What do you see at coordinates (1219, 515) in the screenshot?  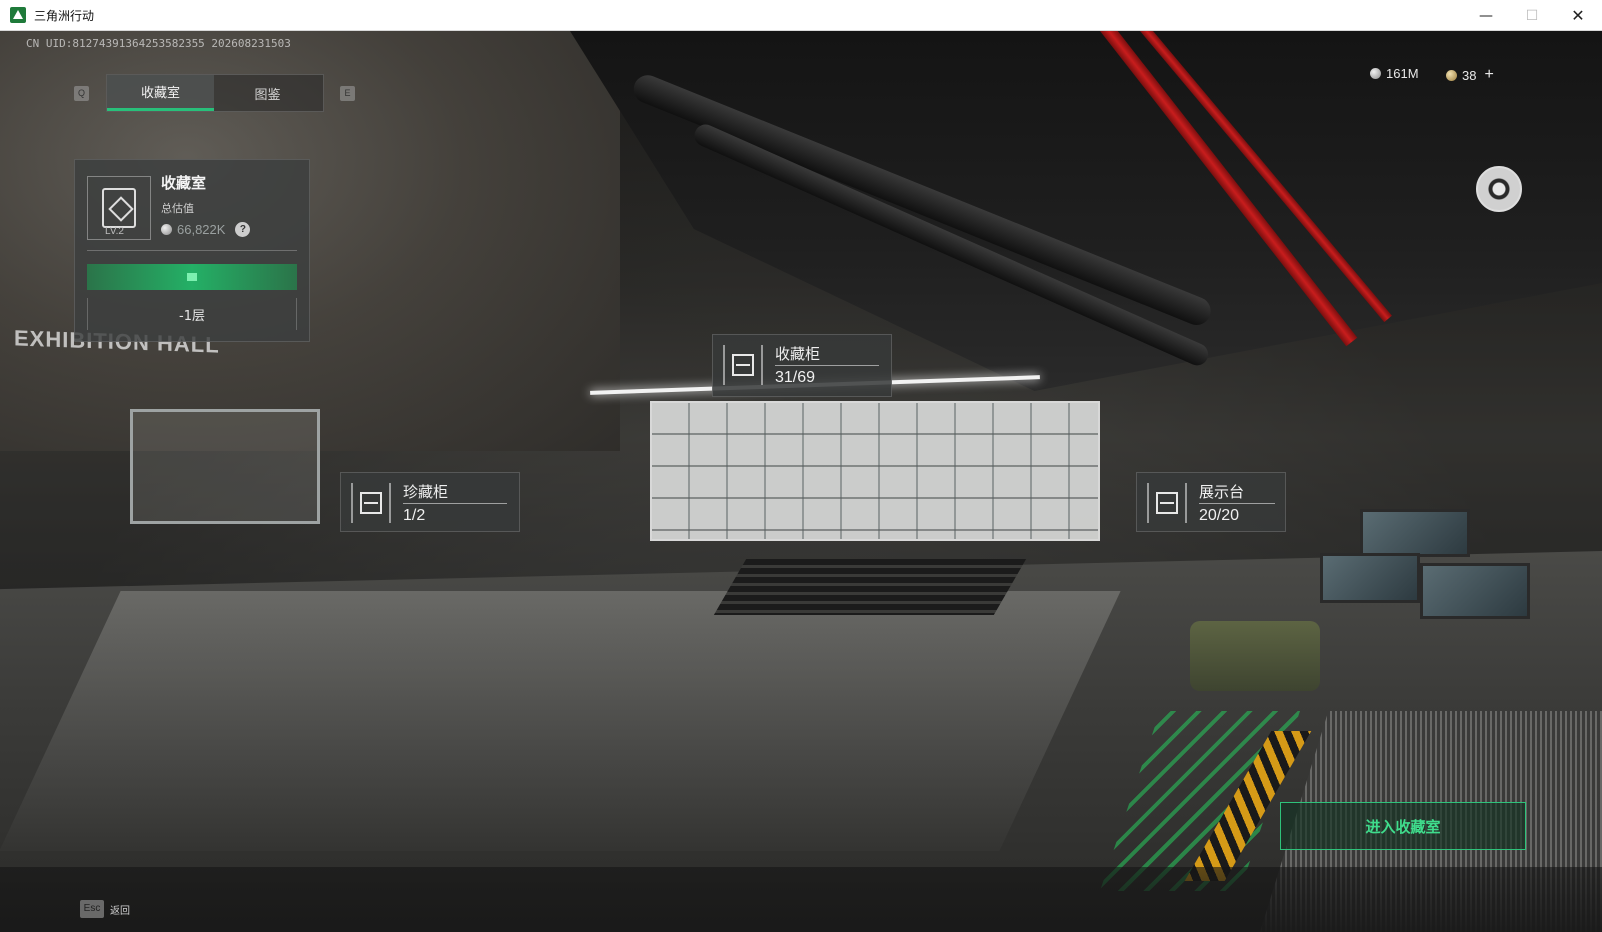 I see `tag-count: 20/20` at bounding box center [1219, 515].